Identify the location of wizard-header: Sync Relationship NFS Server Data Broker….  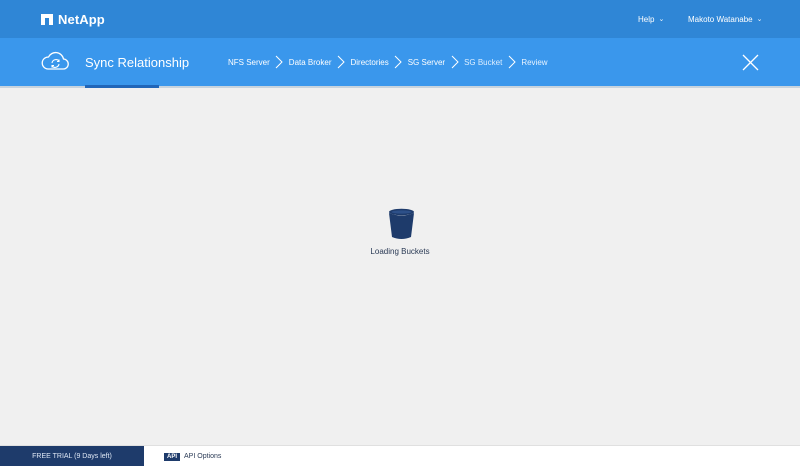
(400, 62).